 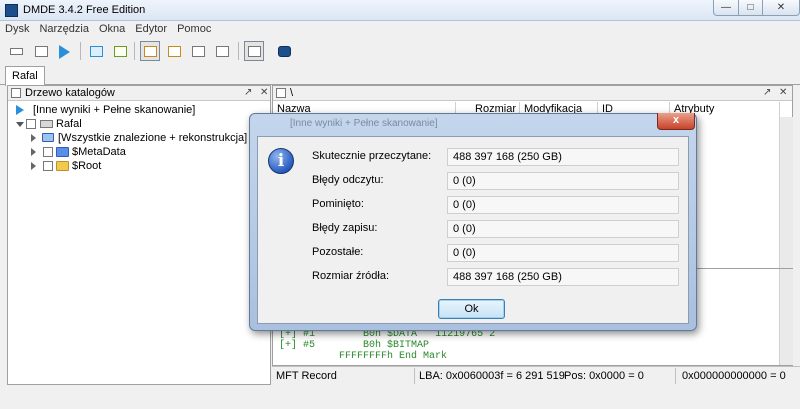 I want to click on label-skipped: Pominięto:, so click(x=338, y=204).